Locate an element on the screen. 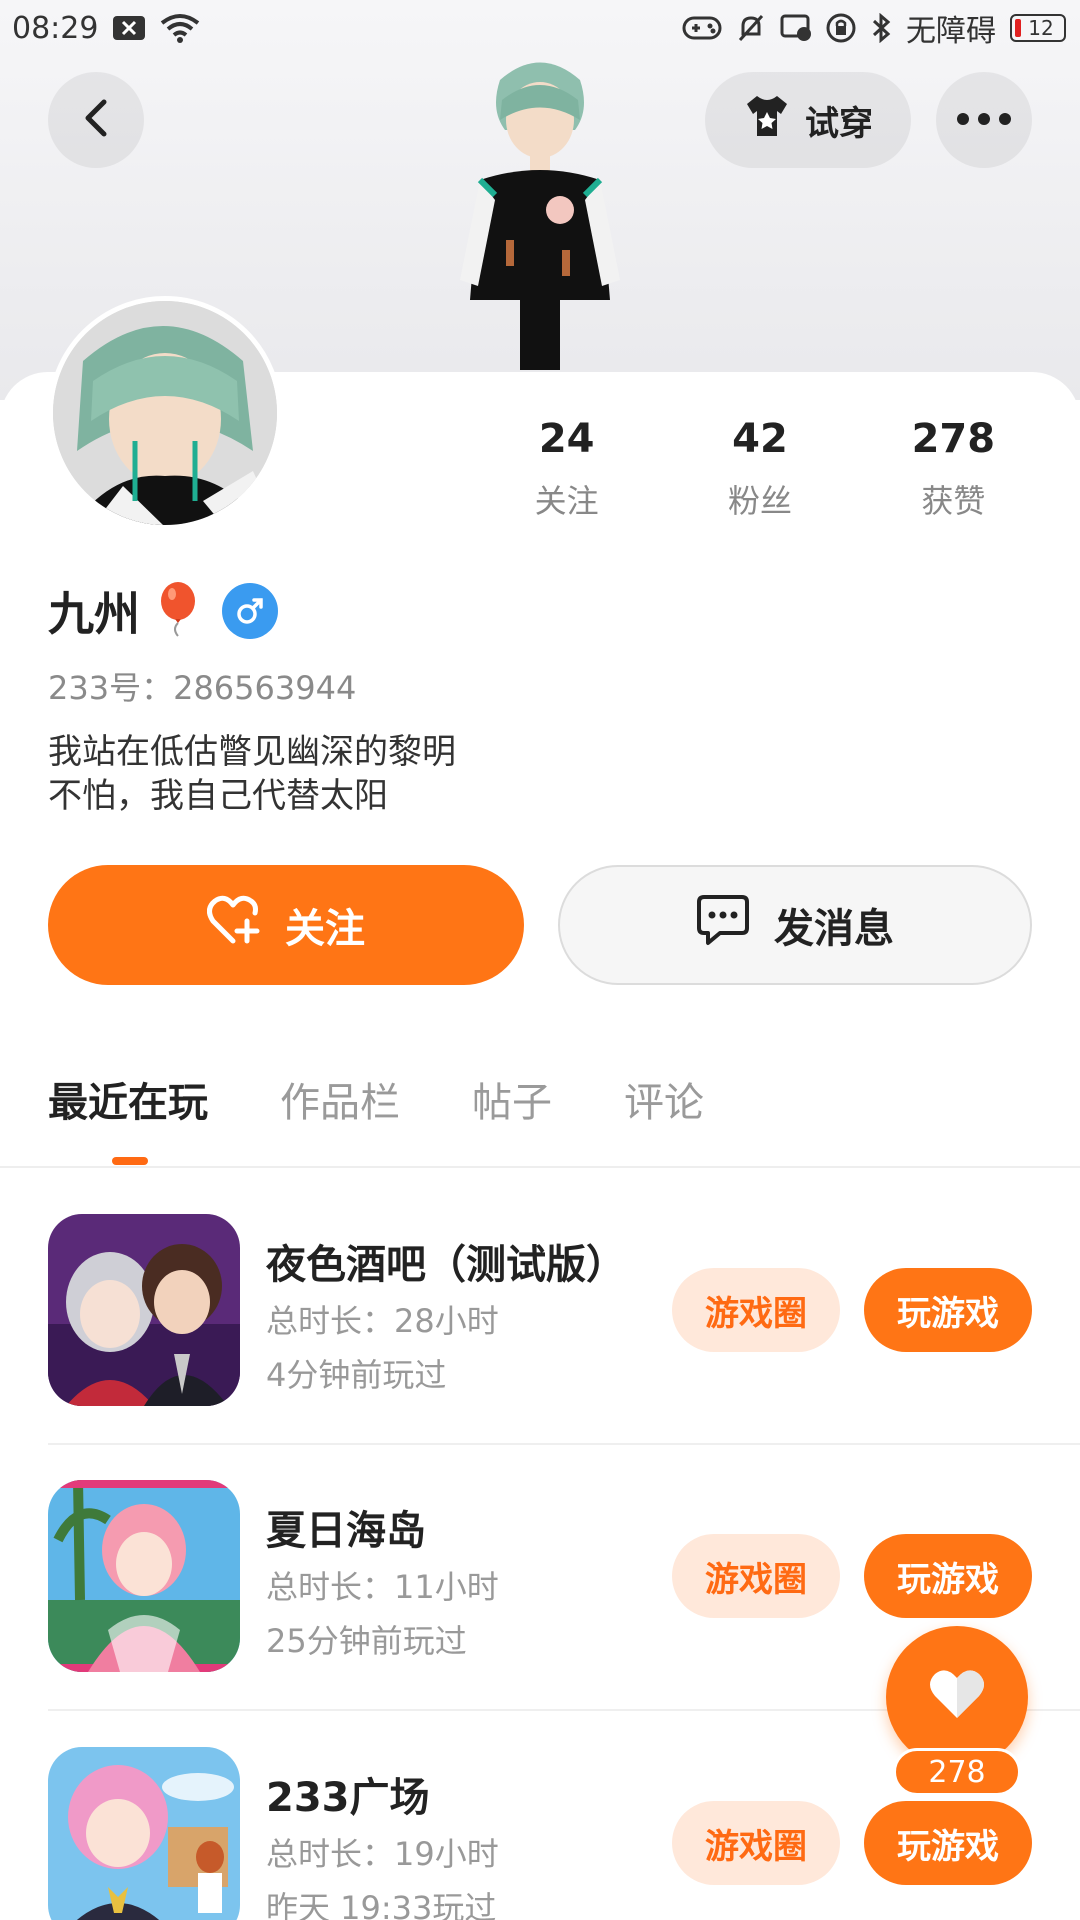 The image size is (1080, 1920). accessibility-label: 无障碍 is located at coordinates (951, 31).